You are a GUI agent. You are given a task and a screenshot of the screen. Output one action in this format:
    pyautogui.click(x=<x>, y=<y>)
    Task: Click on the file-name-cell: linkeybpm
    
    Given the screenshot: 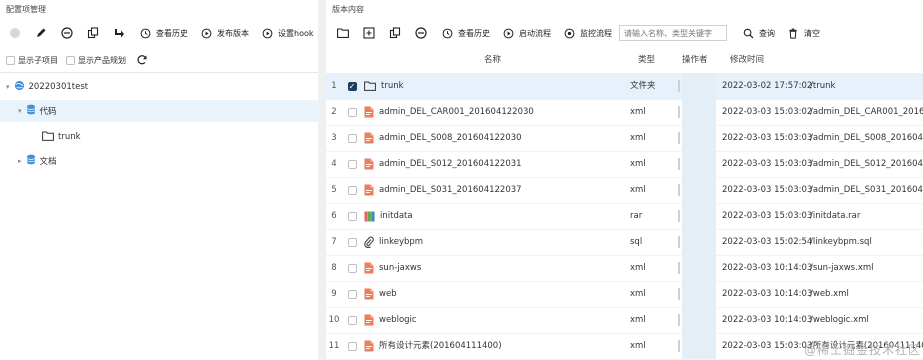 What is the action you would take?
    pyautogui.click(x=489, y=242)
    